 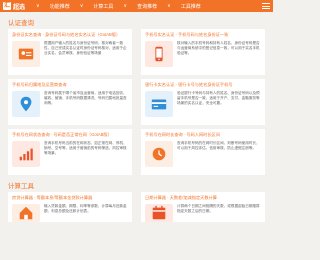 I want to click on nav-item-tools: 工具推荐, so click(x=191, y=6).